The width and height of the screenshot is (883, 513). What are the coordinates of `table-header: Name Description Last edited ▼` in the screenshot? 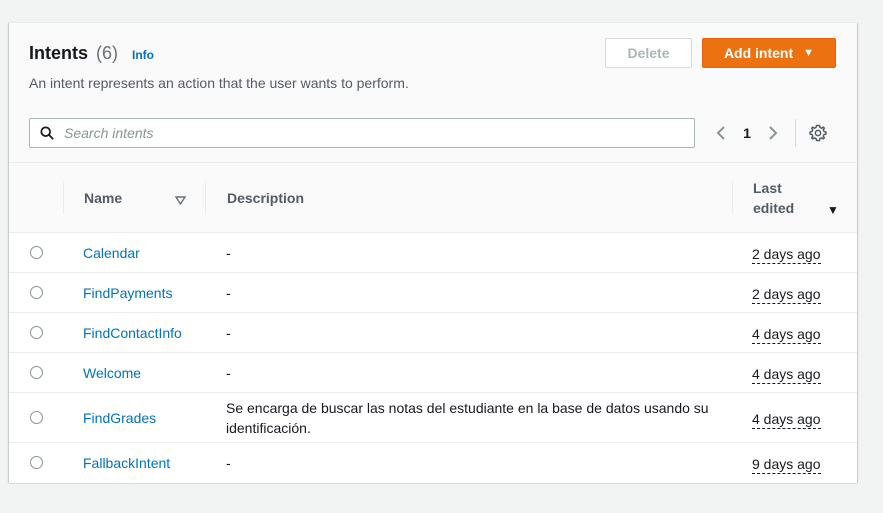 It's located at (433, 198).